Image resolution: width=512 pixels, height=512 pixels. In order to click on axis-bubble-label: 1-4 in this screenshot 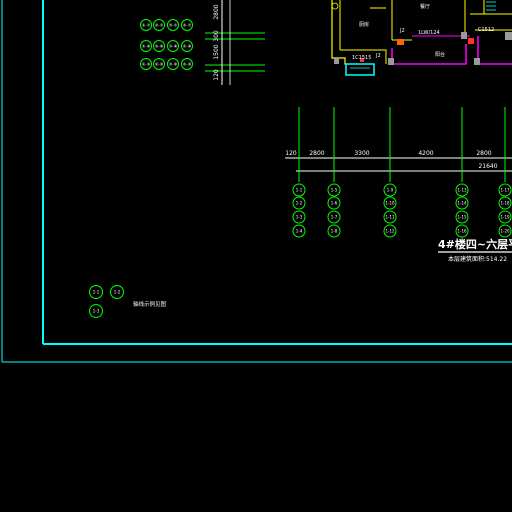, I will do `click(299, 230)`.